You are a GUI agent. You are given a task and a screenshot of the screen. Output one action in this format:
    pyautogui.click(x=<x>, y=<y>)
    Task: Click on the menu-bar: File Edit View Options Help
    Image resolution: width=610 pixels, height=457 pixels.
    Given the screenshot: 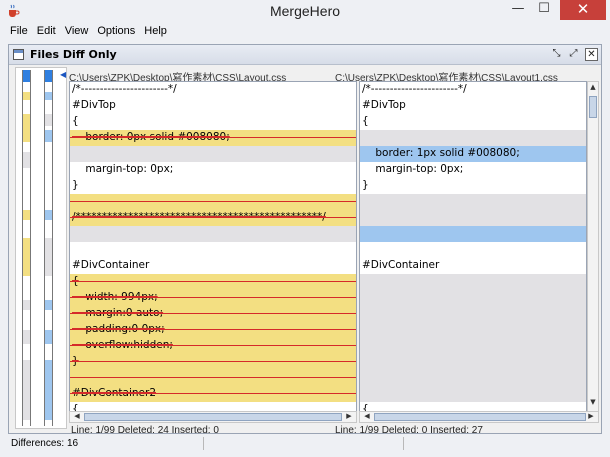 What is the action you would take?
    pyautogui.click(x=89, y=32)
    